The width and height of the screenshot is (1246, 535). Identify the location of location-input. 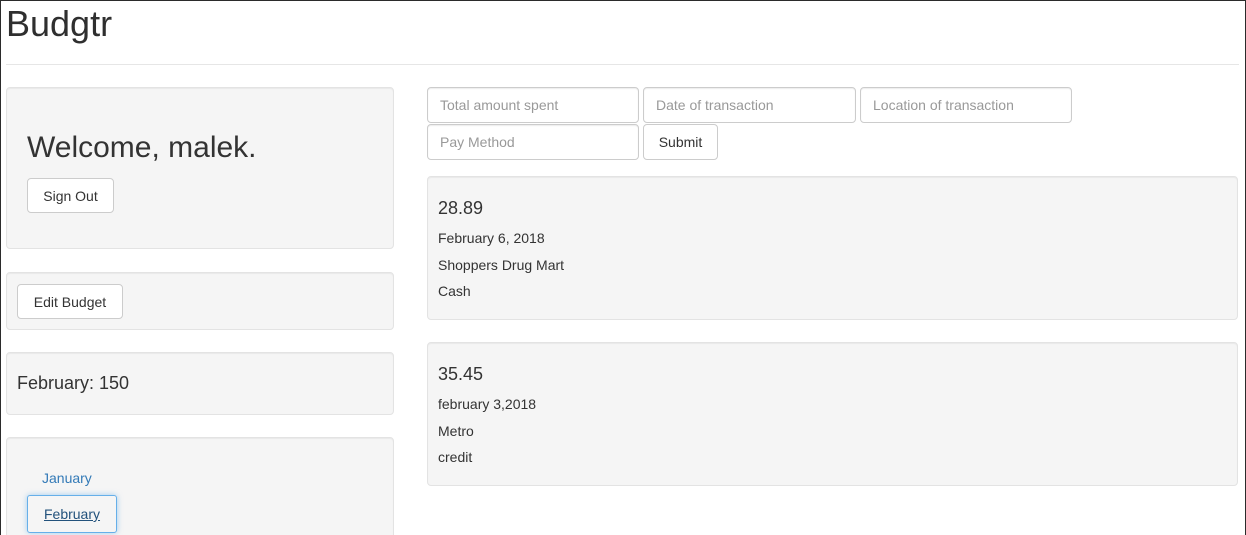
(966, 105).